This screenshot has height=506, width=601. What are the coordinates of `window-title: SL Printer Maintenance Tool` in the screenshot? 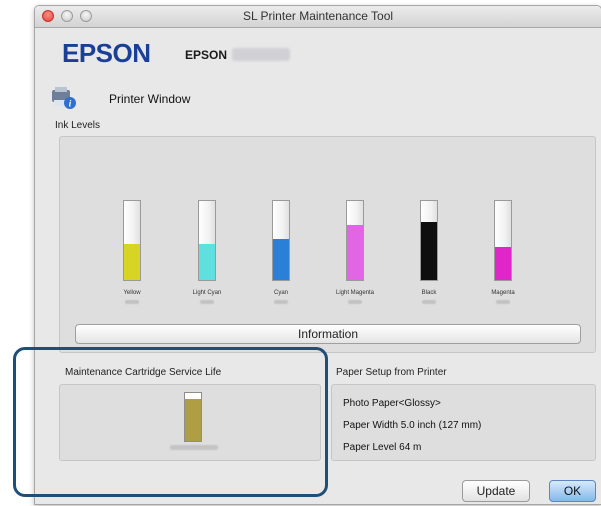 It's located at (318, 16).